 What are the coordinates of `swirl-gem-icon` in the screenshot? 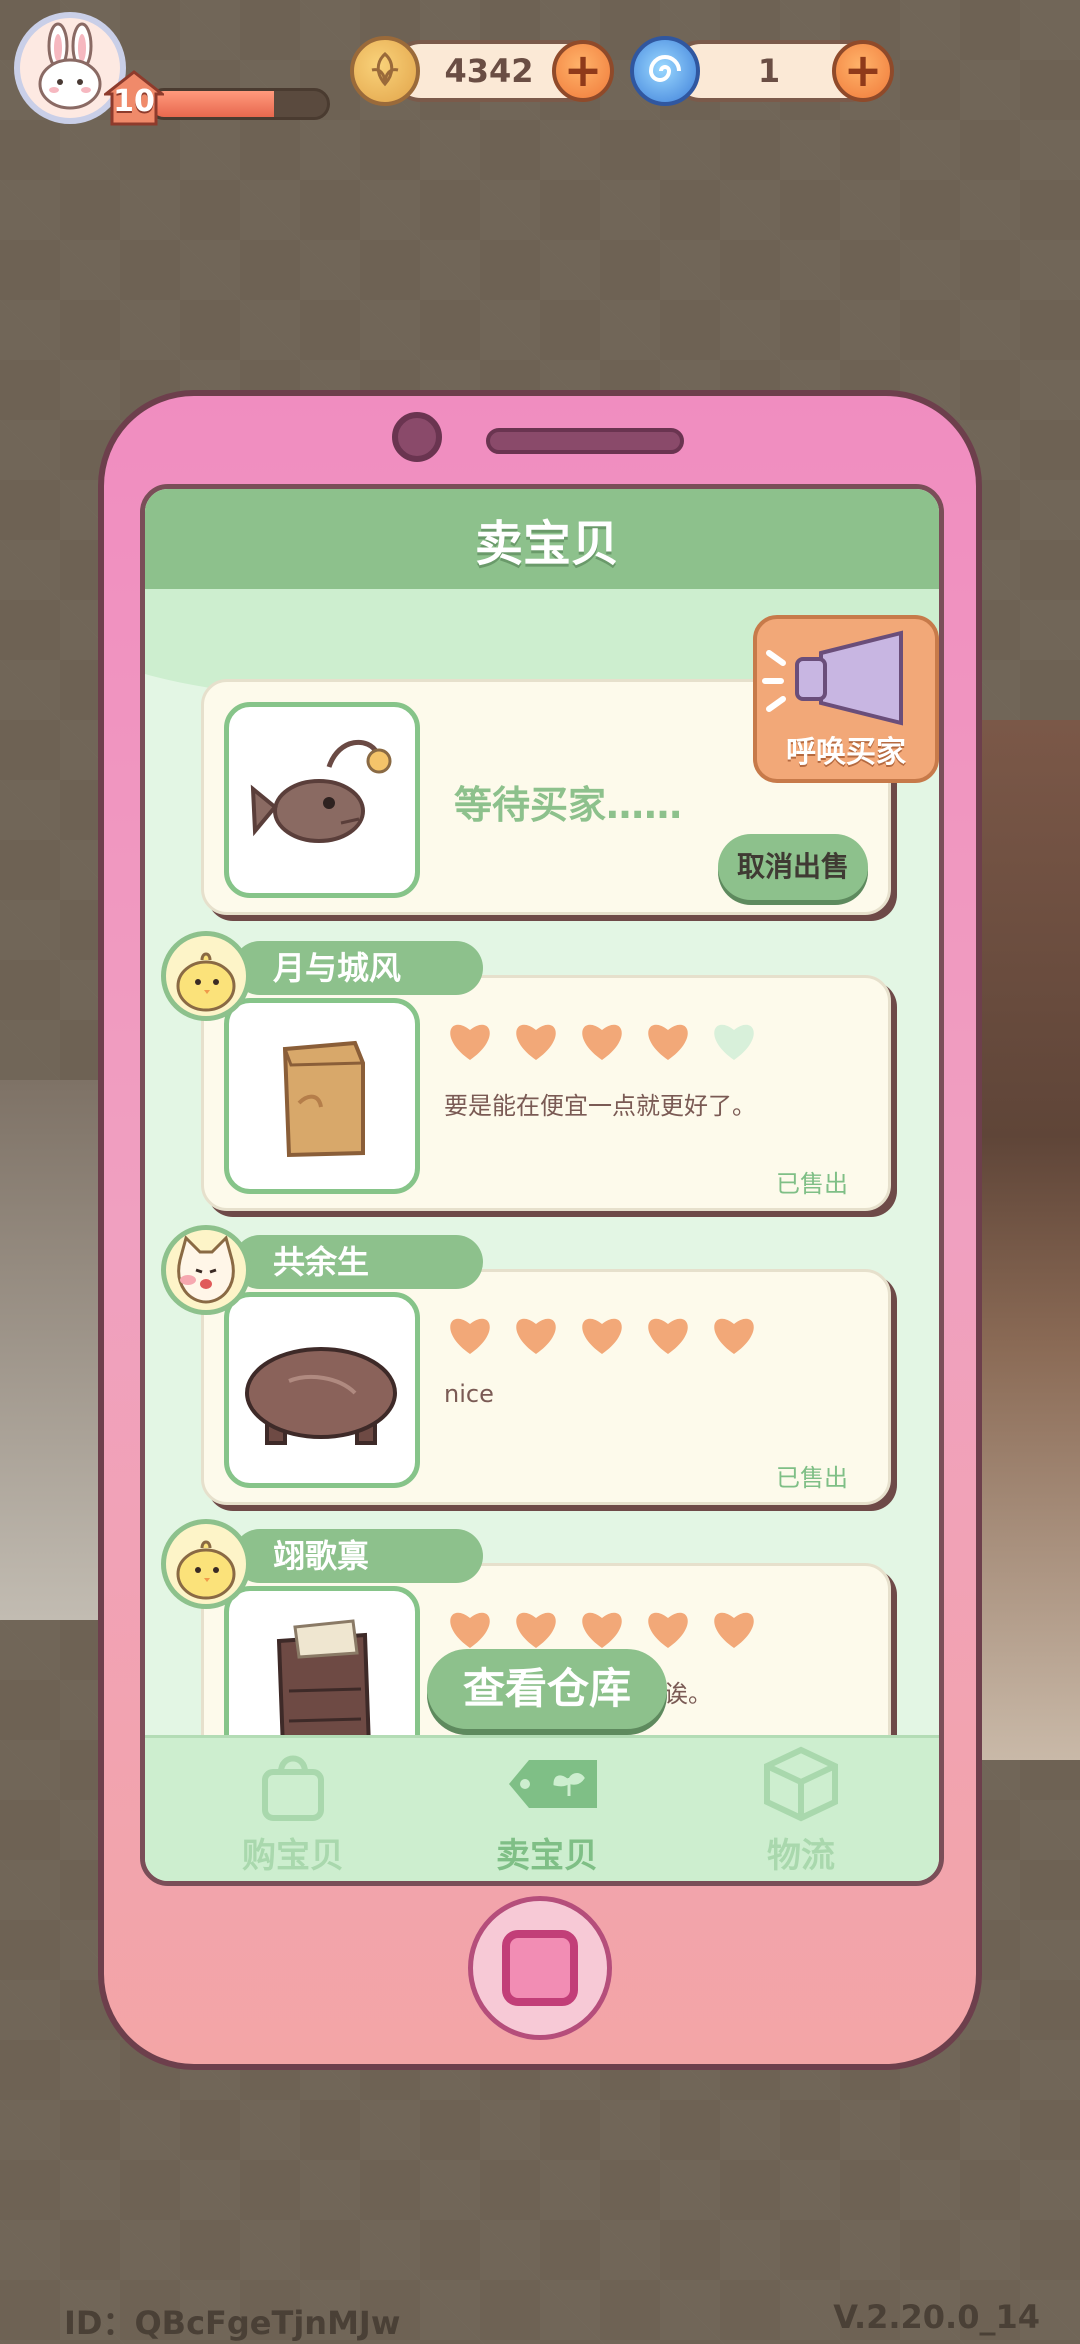 It's located at (665, 71).